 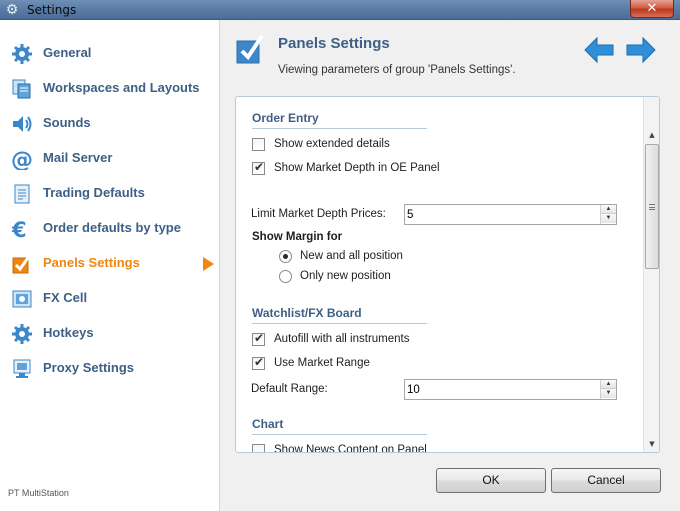 I want to click on ok-button: OK, so click(x=491, y=480).